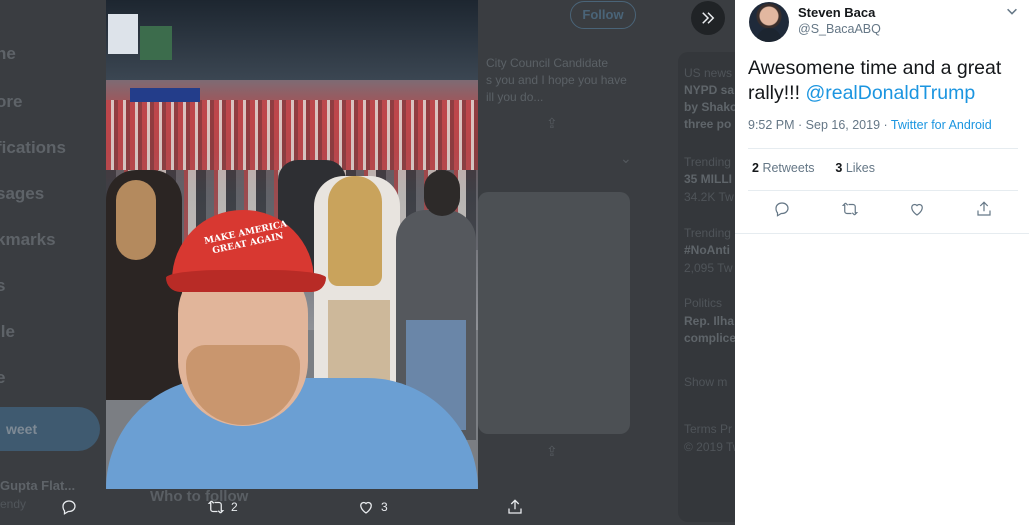 This screenshot has height=525, width=1029. Describe the element at coordinates (708, 429) in the screenshot. I see `trend-meta: Terms Pr` at that location.